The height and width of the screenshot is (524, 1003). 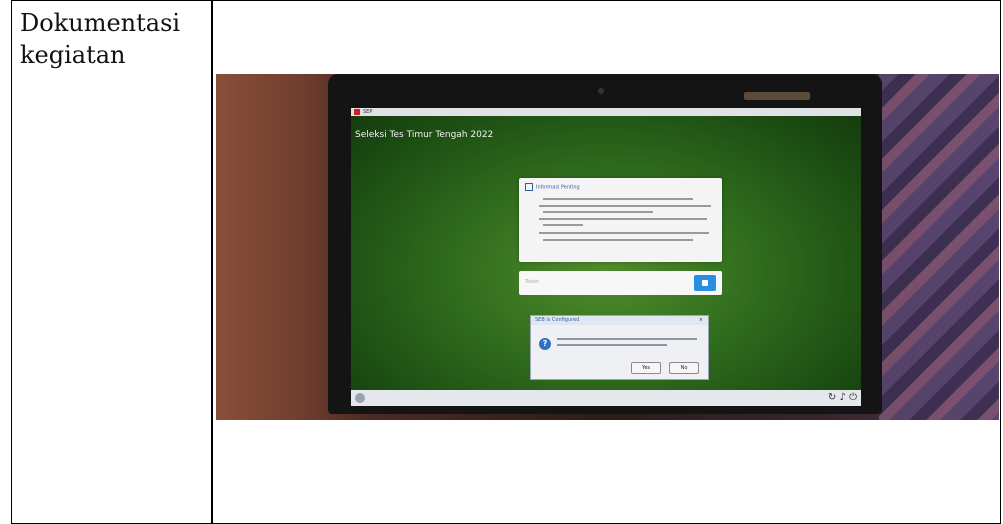 I want to click on notice-card: Informasi Penting, so click(x=620, y=220).